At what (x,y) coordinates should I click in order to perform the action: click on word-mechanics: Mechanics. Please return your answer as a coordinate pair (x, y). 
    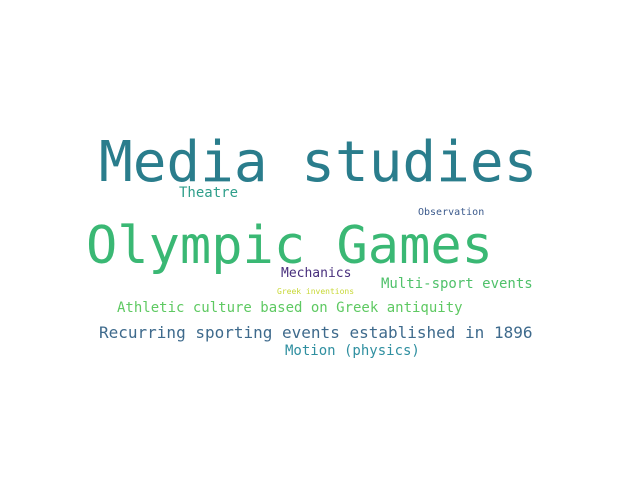
    Looking at the image, I should click on (316, 273).